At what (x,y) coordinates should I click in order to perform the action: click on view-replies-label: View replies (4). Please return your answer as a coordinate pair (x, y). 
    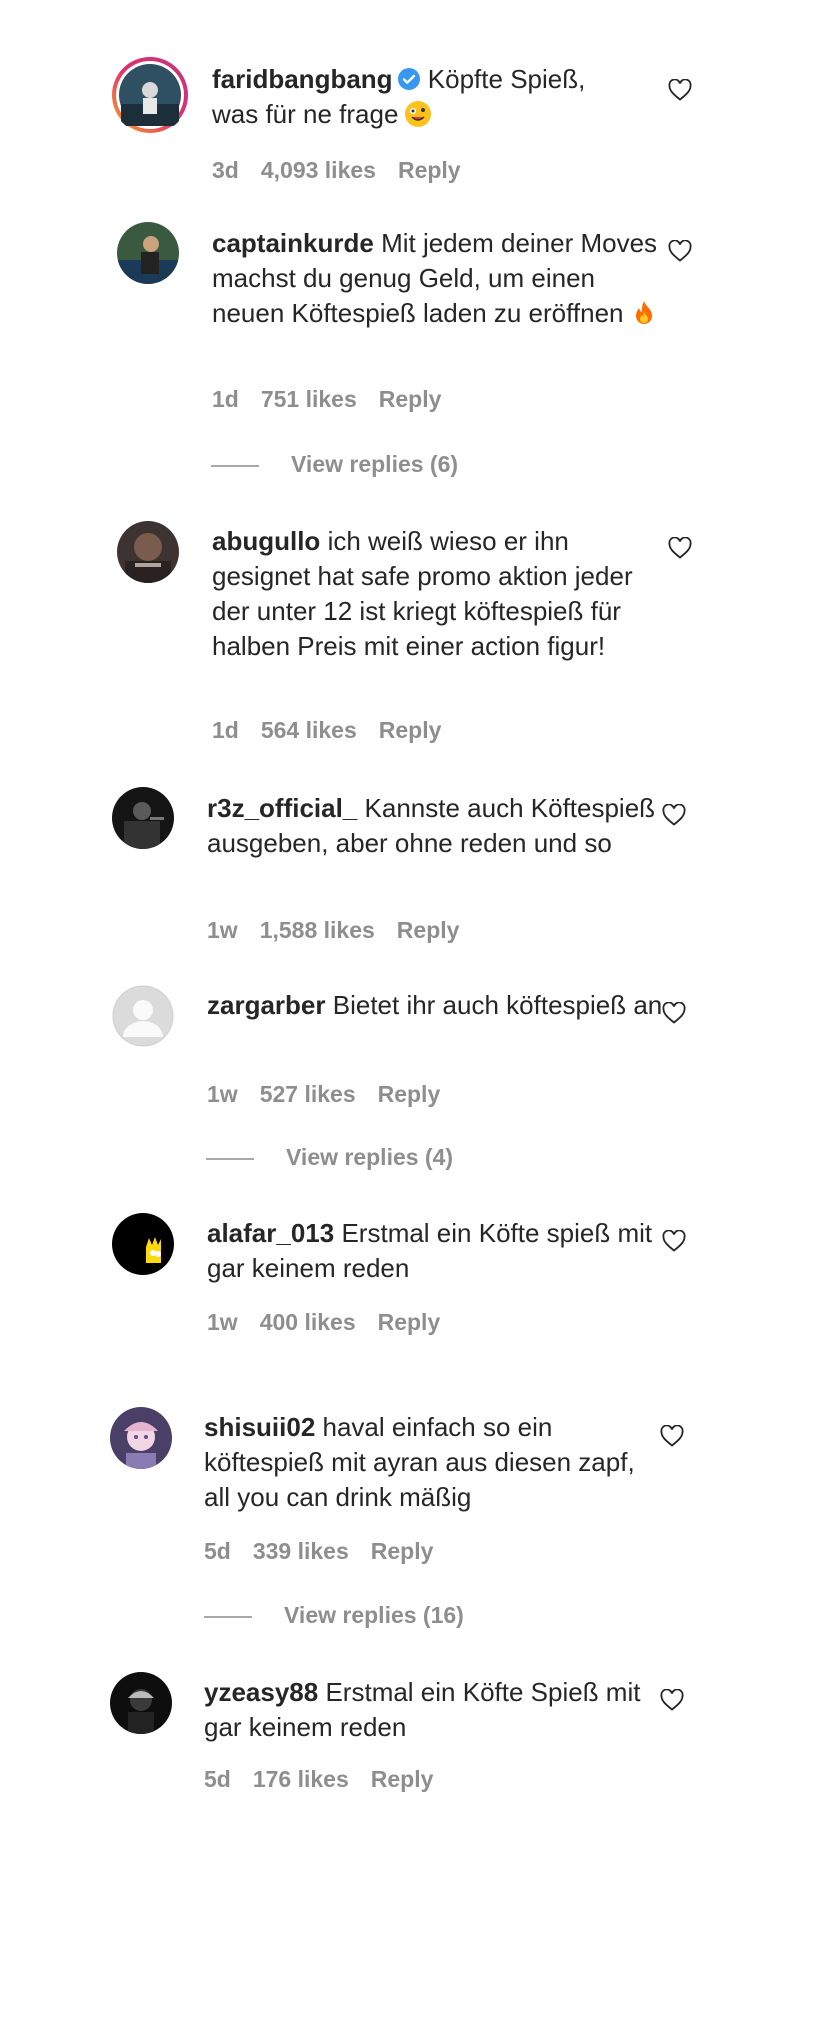
    Looking at the image, I should click on (370, 1157).